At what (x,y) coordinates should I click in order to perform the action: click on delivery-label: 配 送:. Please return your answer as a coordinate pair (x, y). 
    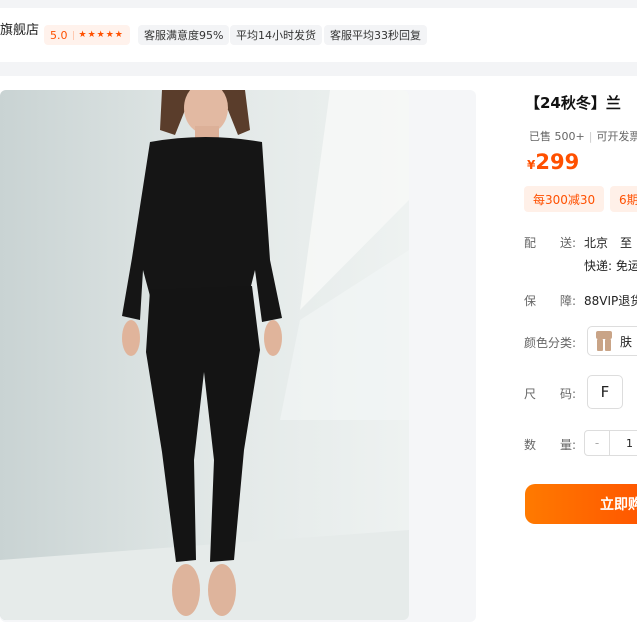
    Looking at the image, I should click on (550, 243).